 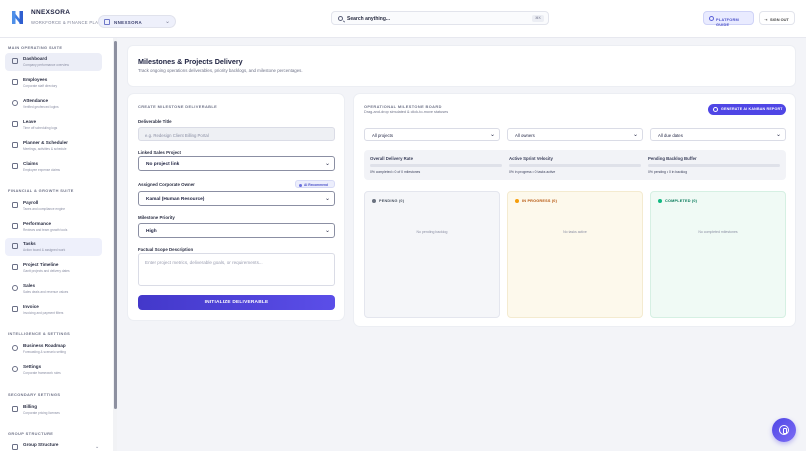 What do you see at coordinates (43, 313) in the screenshot?
I see `sidebar-item-description: Invoicing and payment filters` at bounding box center [43, 313].